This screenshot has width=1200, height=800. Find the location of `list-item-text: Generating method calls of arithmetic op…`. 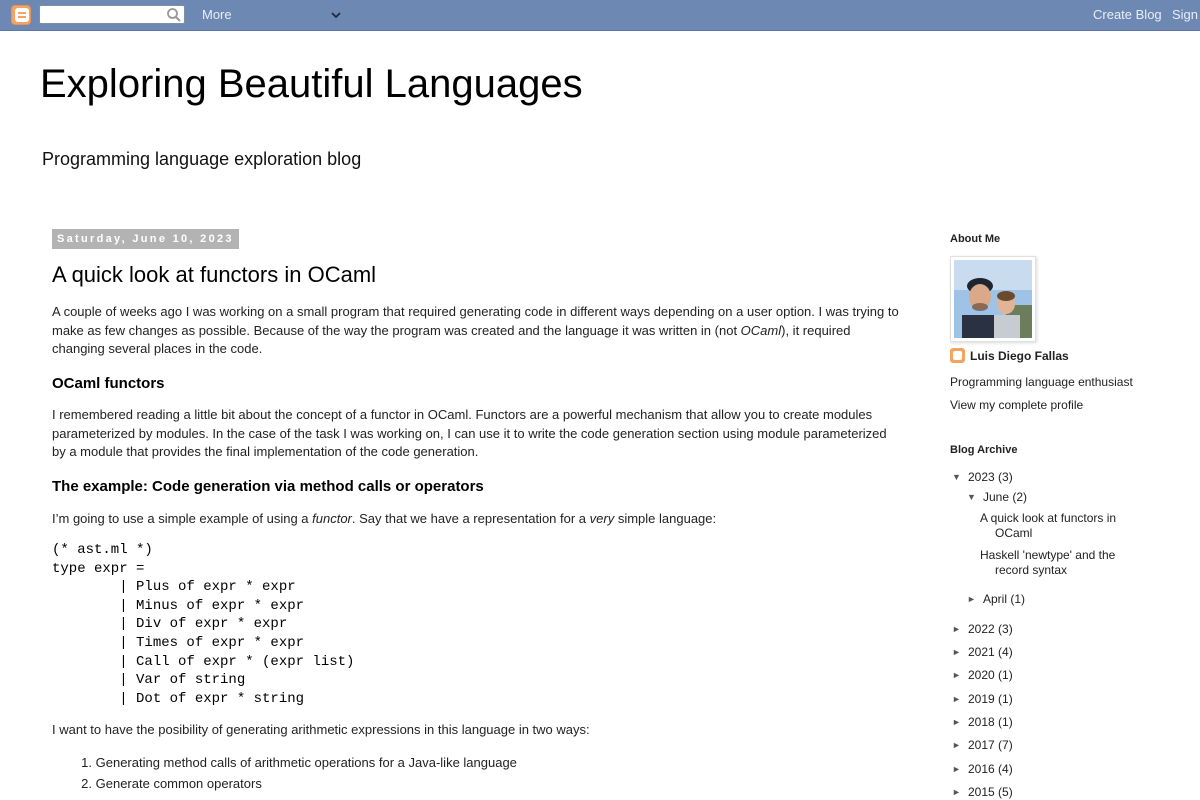

list-item-text: Generating method calls of arithmetic op… is located at coordinates (306, 762).